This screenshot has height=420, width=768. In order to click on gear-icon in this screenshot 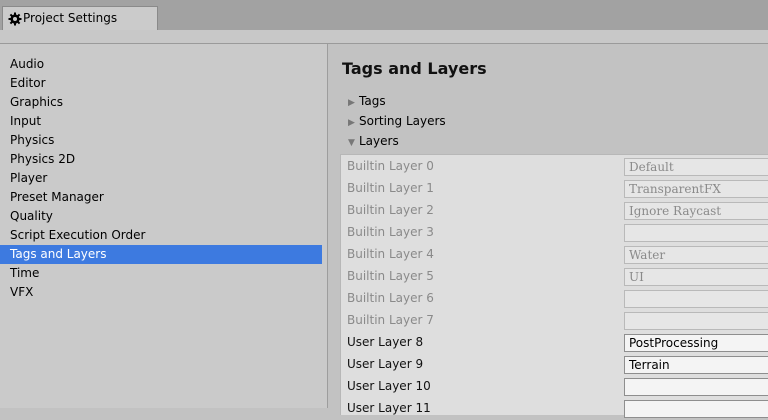, I will do `click(15, 19)`.